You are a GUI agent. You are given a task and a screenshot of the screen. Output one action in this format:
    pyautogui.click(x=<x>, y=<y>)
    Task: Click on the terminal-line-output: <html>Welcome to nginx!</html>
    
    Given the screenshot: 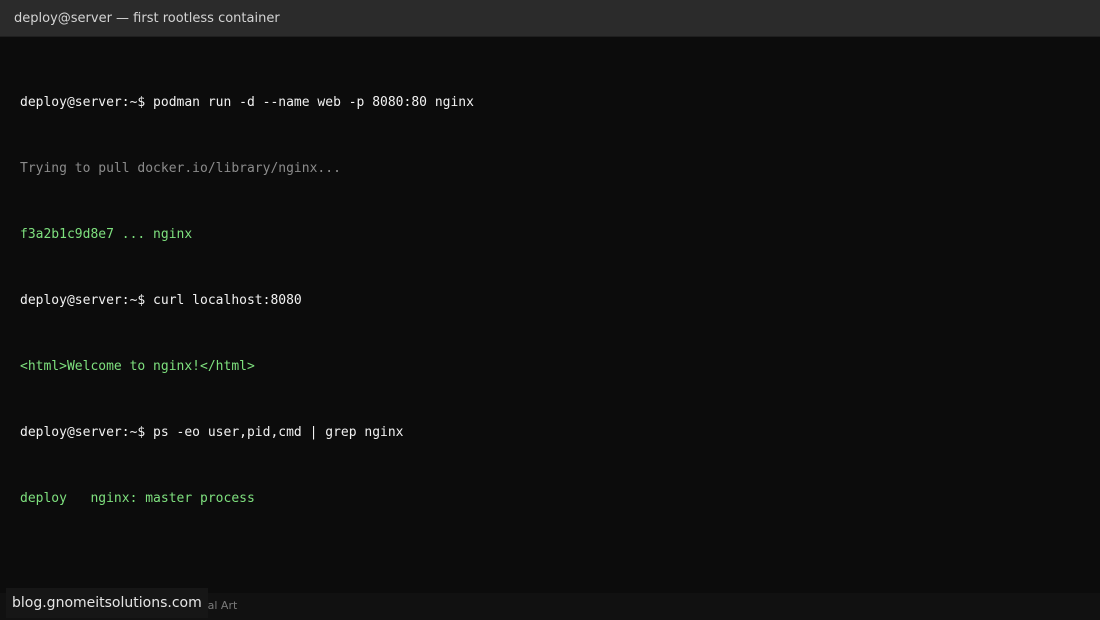 What is the action you would take?
    pyautogui.click(x=137, y=366)
    